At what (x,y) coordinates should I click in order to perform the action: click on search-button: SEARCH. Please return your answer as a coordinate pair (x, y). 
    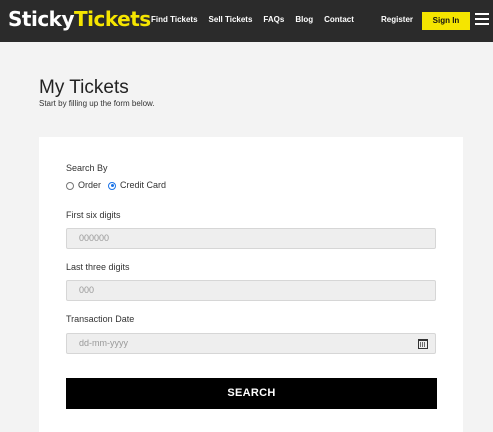
    Looking at the image, I should click on (251, 393).